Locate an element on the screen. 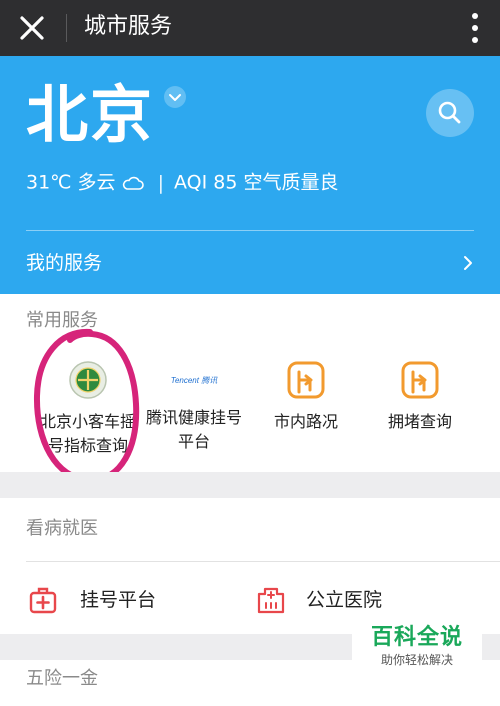  city-name: 北京 is located at coordinates (90, 115).